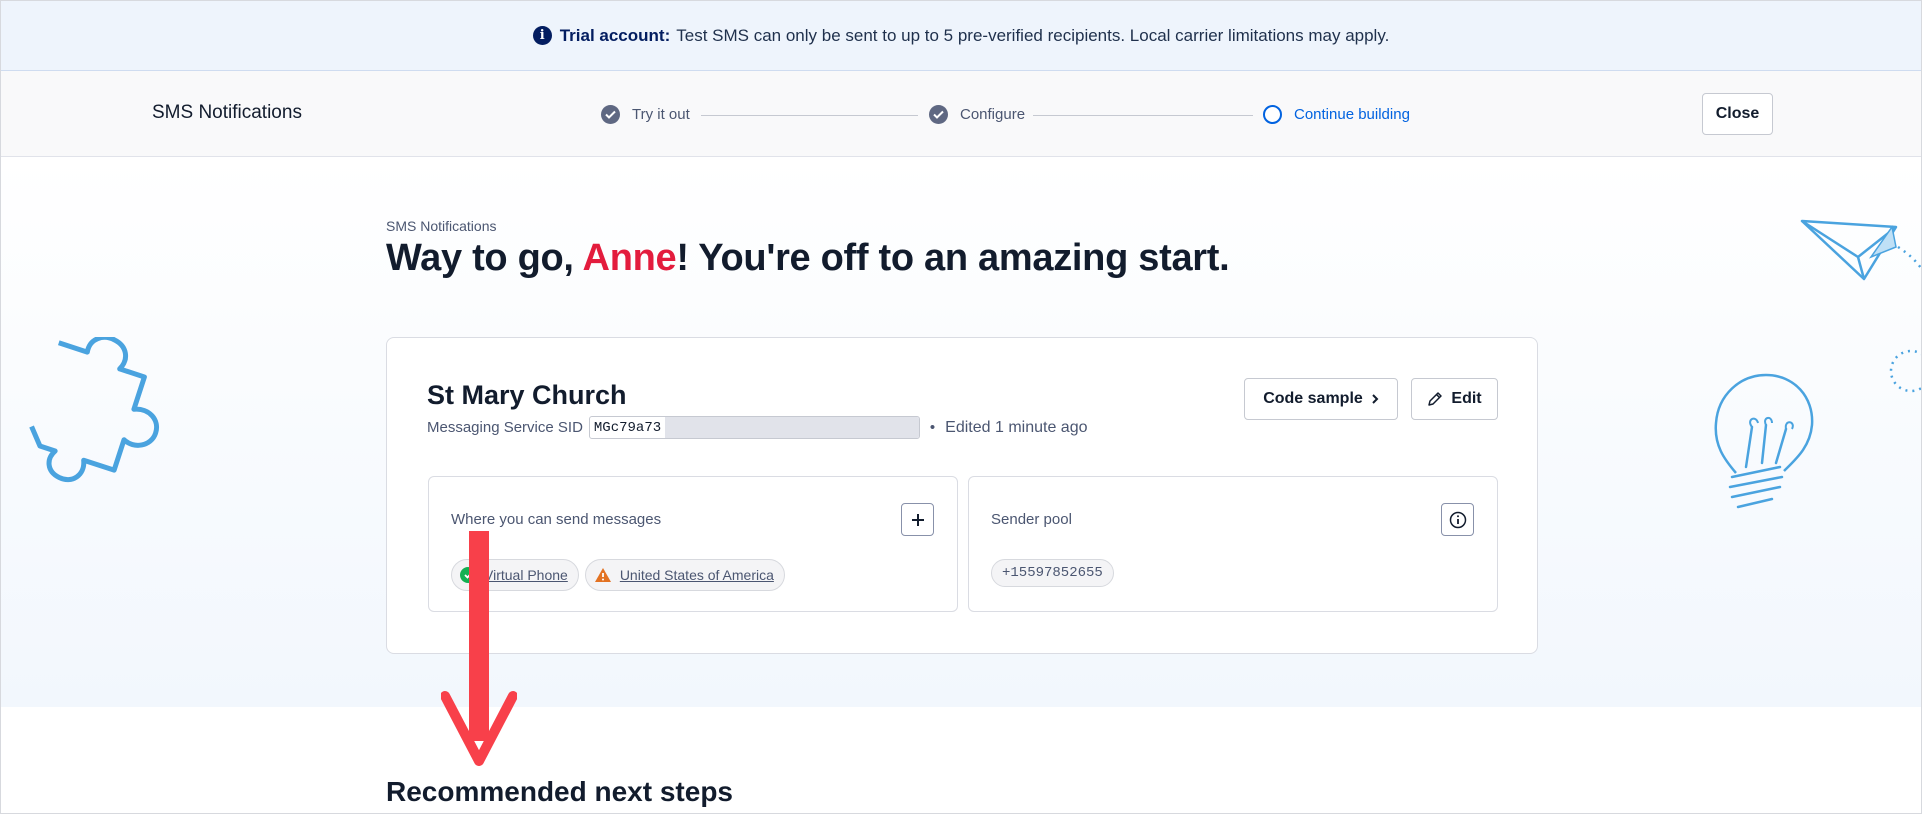  Describe the element at coordinates (1233, 544) in the screenshot. I see `sender-pool-card: Sender pool +15597852655` at that location.